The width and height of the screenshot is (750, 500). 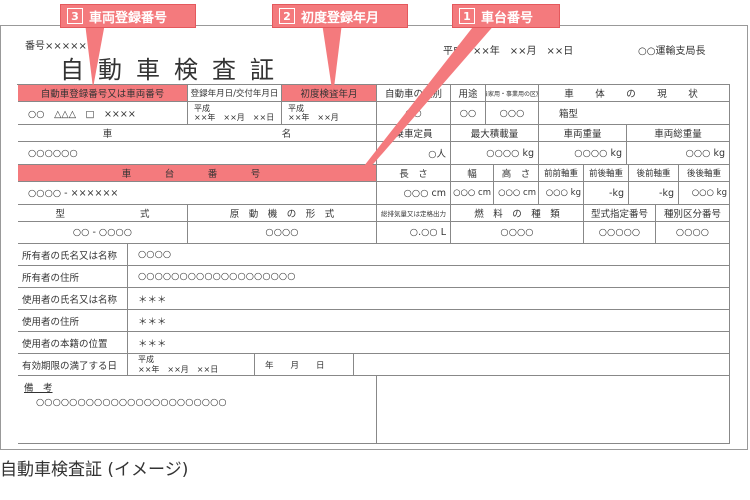 I want to click on category-number-header: 種別区分番号, so click(x=693, y=213).